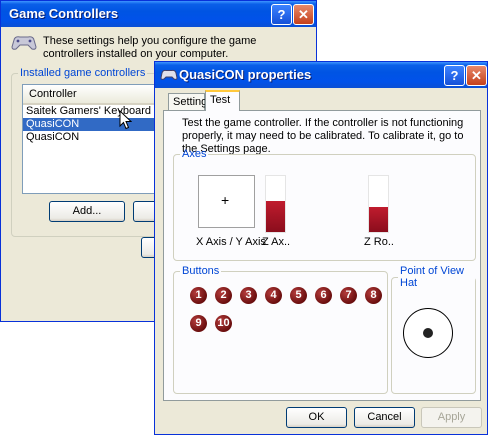  Describe the element at coordinates (316, 417) in the screenshot. I see `ok-button: OK` at that location.